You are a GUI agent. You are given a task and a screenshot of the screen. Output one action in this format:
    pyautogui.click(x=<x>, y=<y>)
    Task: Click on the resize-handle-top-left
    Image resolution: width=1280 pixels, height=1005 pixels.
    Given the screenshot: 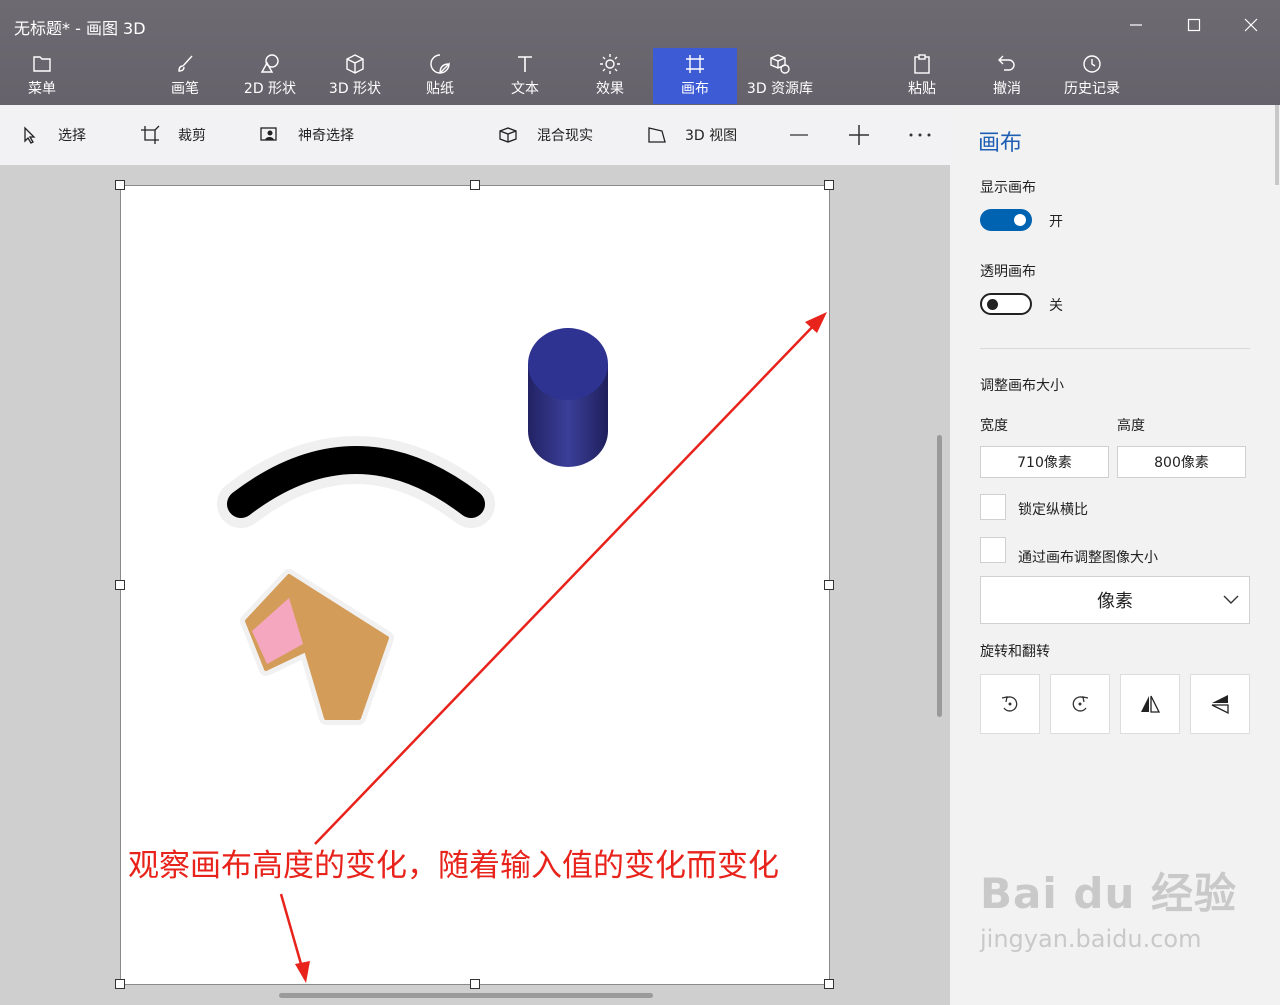 What is the action you would take?
    pyautogui.click(x=120, y=185)
    